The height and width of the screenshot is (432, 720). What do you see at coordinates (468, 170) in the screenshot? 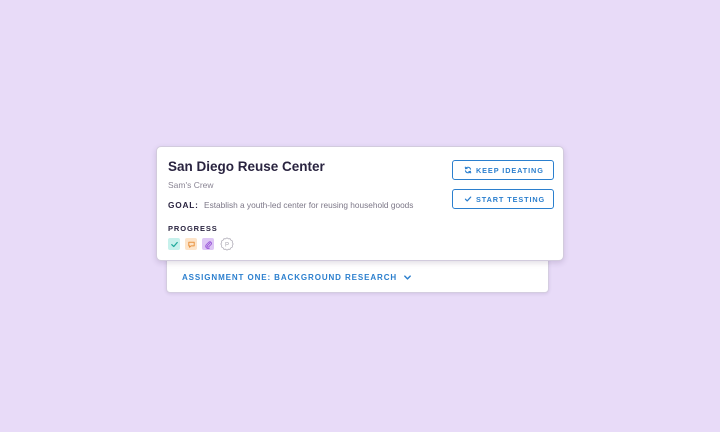
I see `refresh-icon` at bounding box center [468, 170].